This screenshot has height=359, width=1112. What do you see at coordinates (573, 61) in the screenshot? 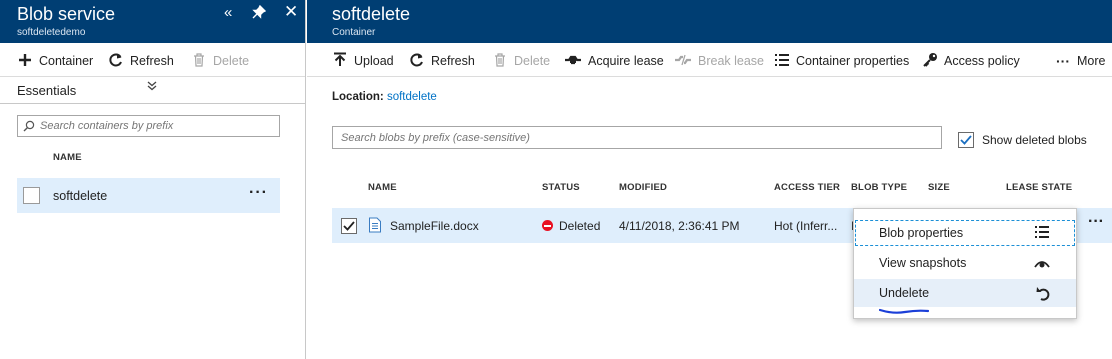
I see `lease-icon` at bounding box center [573, 61].